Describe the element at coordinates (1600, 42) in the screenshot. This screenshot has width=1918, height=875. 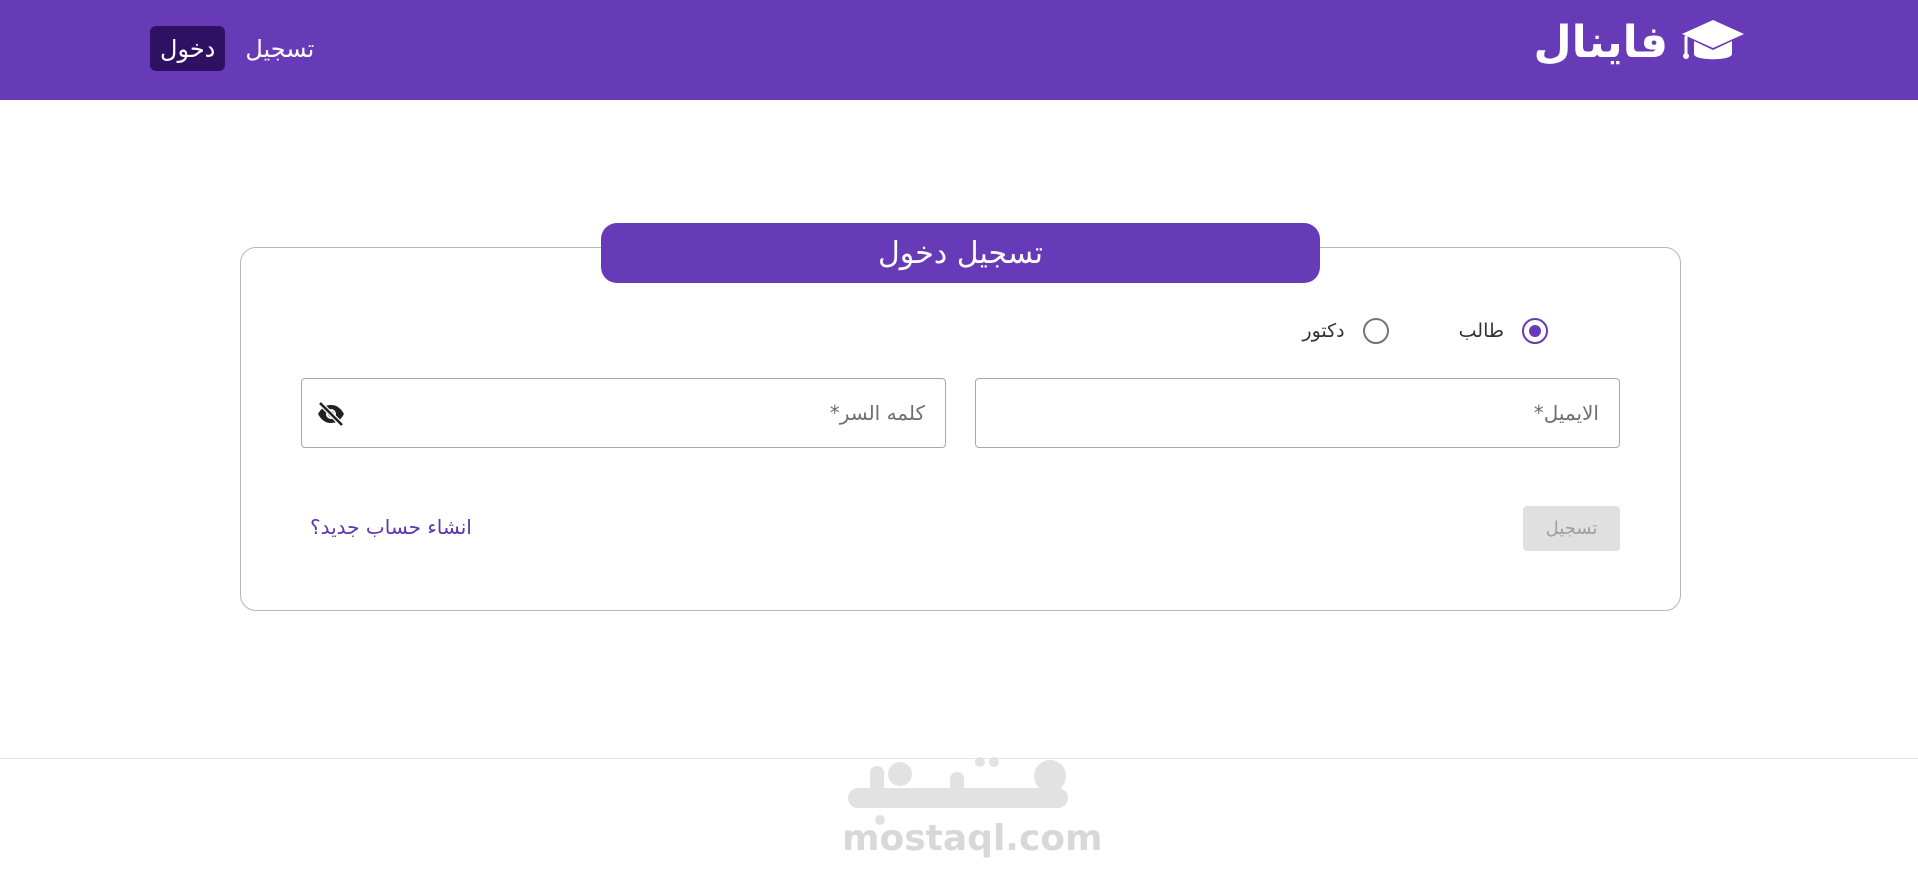
I see `brand-name: فاينال` at that location.